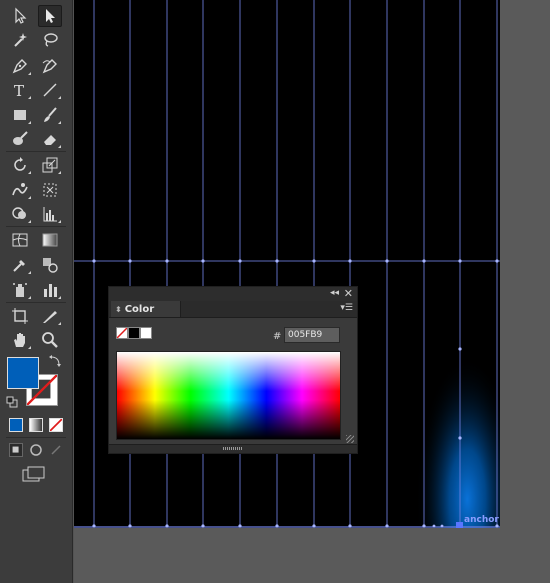 This screenshot has height=583, width=550. I want to click on anchor-label: anchor, so click(481, 520).